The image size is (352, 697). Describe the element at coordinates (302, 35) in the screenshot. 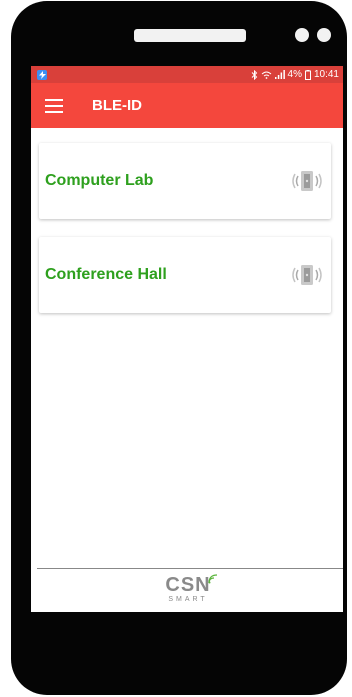

I see `phone-camera` at that location.